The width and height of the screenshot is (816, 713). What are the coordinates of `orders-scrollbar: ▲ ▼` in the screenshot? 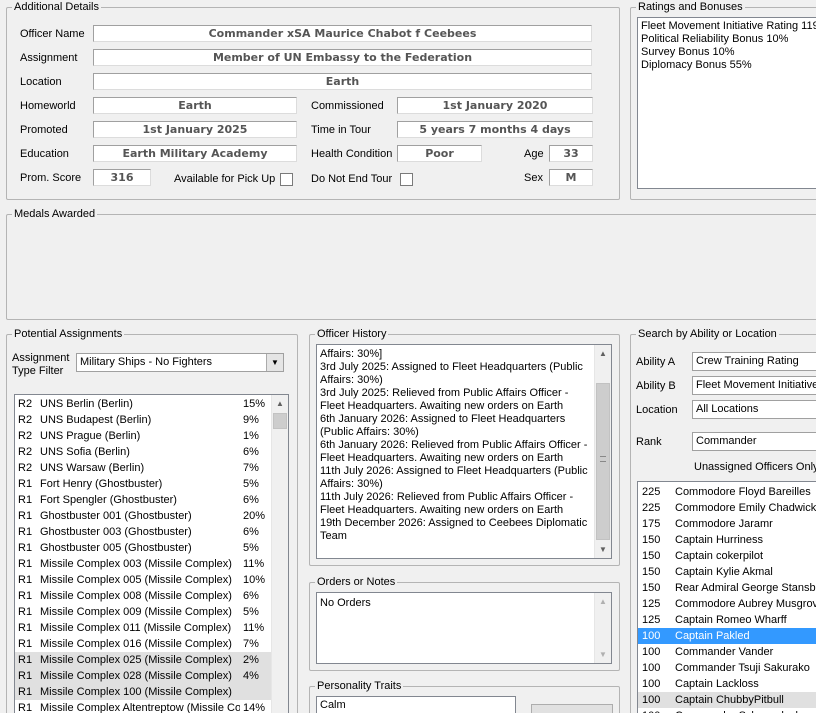 It's located at (602, 628).